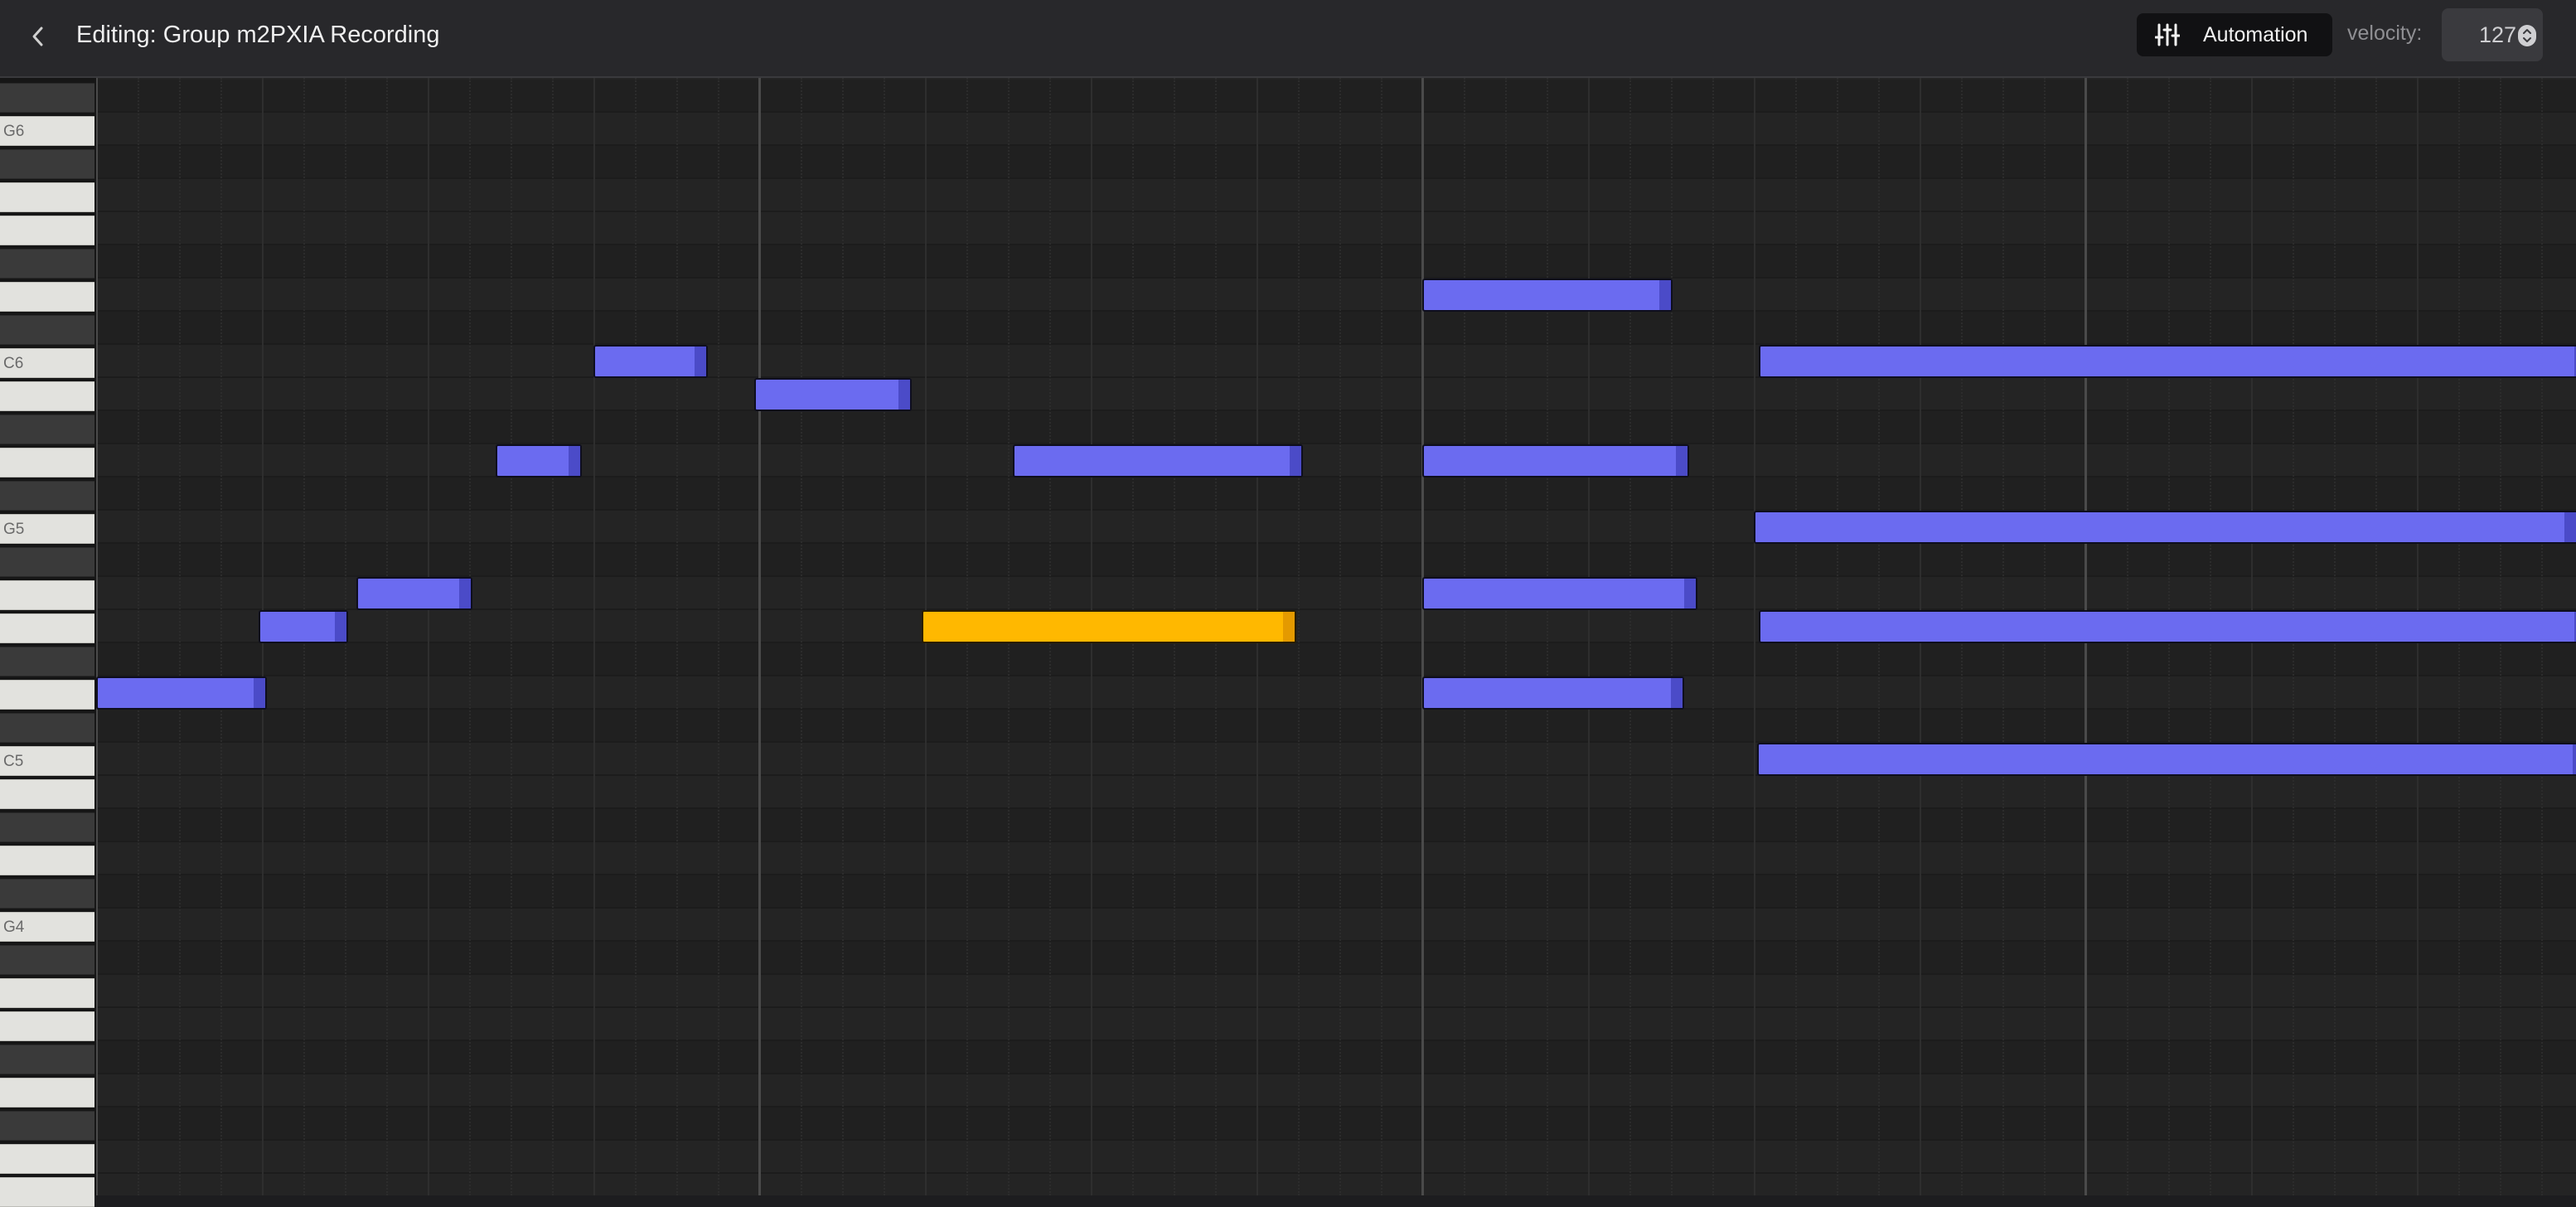 Image resolution: width=2576 pixels, height=1207 pixels. I want to click on piano-key-f5, so click(47, 595).